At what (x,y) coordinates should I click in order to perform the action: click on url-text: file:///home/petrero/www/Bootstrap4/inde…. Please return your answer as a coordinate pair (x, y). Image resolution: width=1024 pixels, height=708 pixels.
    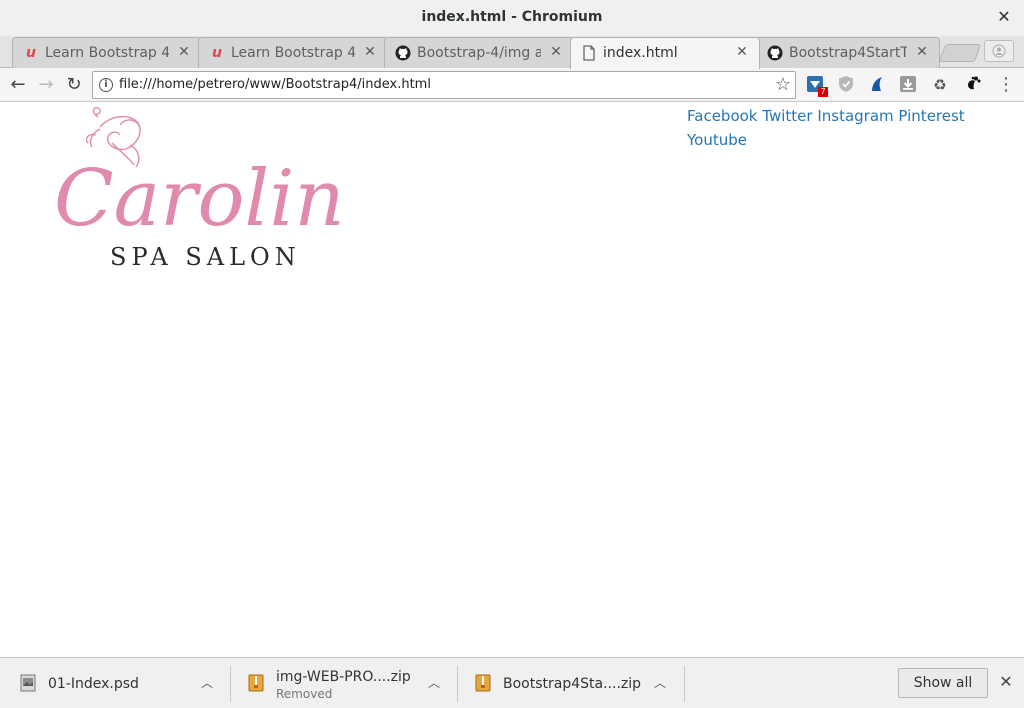
    Looking at the image, I should click on (275, 84).